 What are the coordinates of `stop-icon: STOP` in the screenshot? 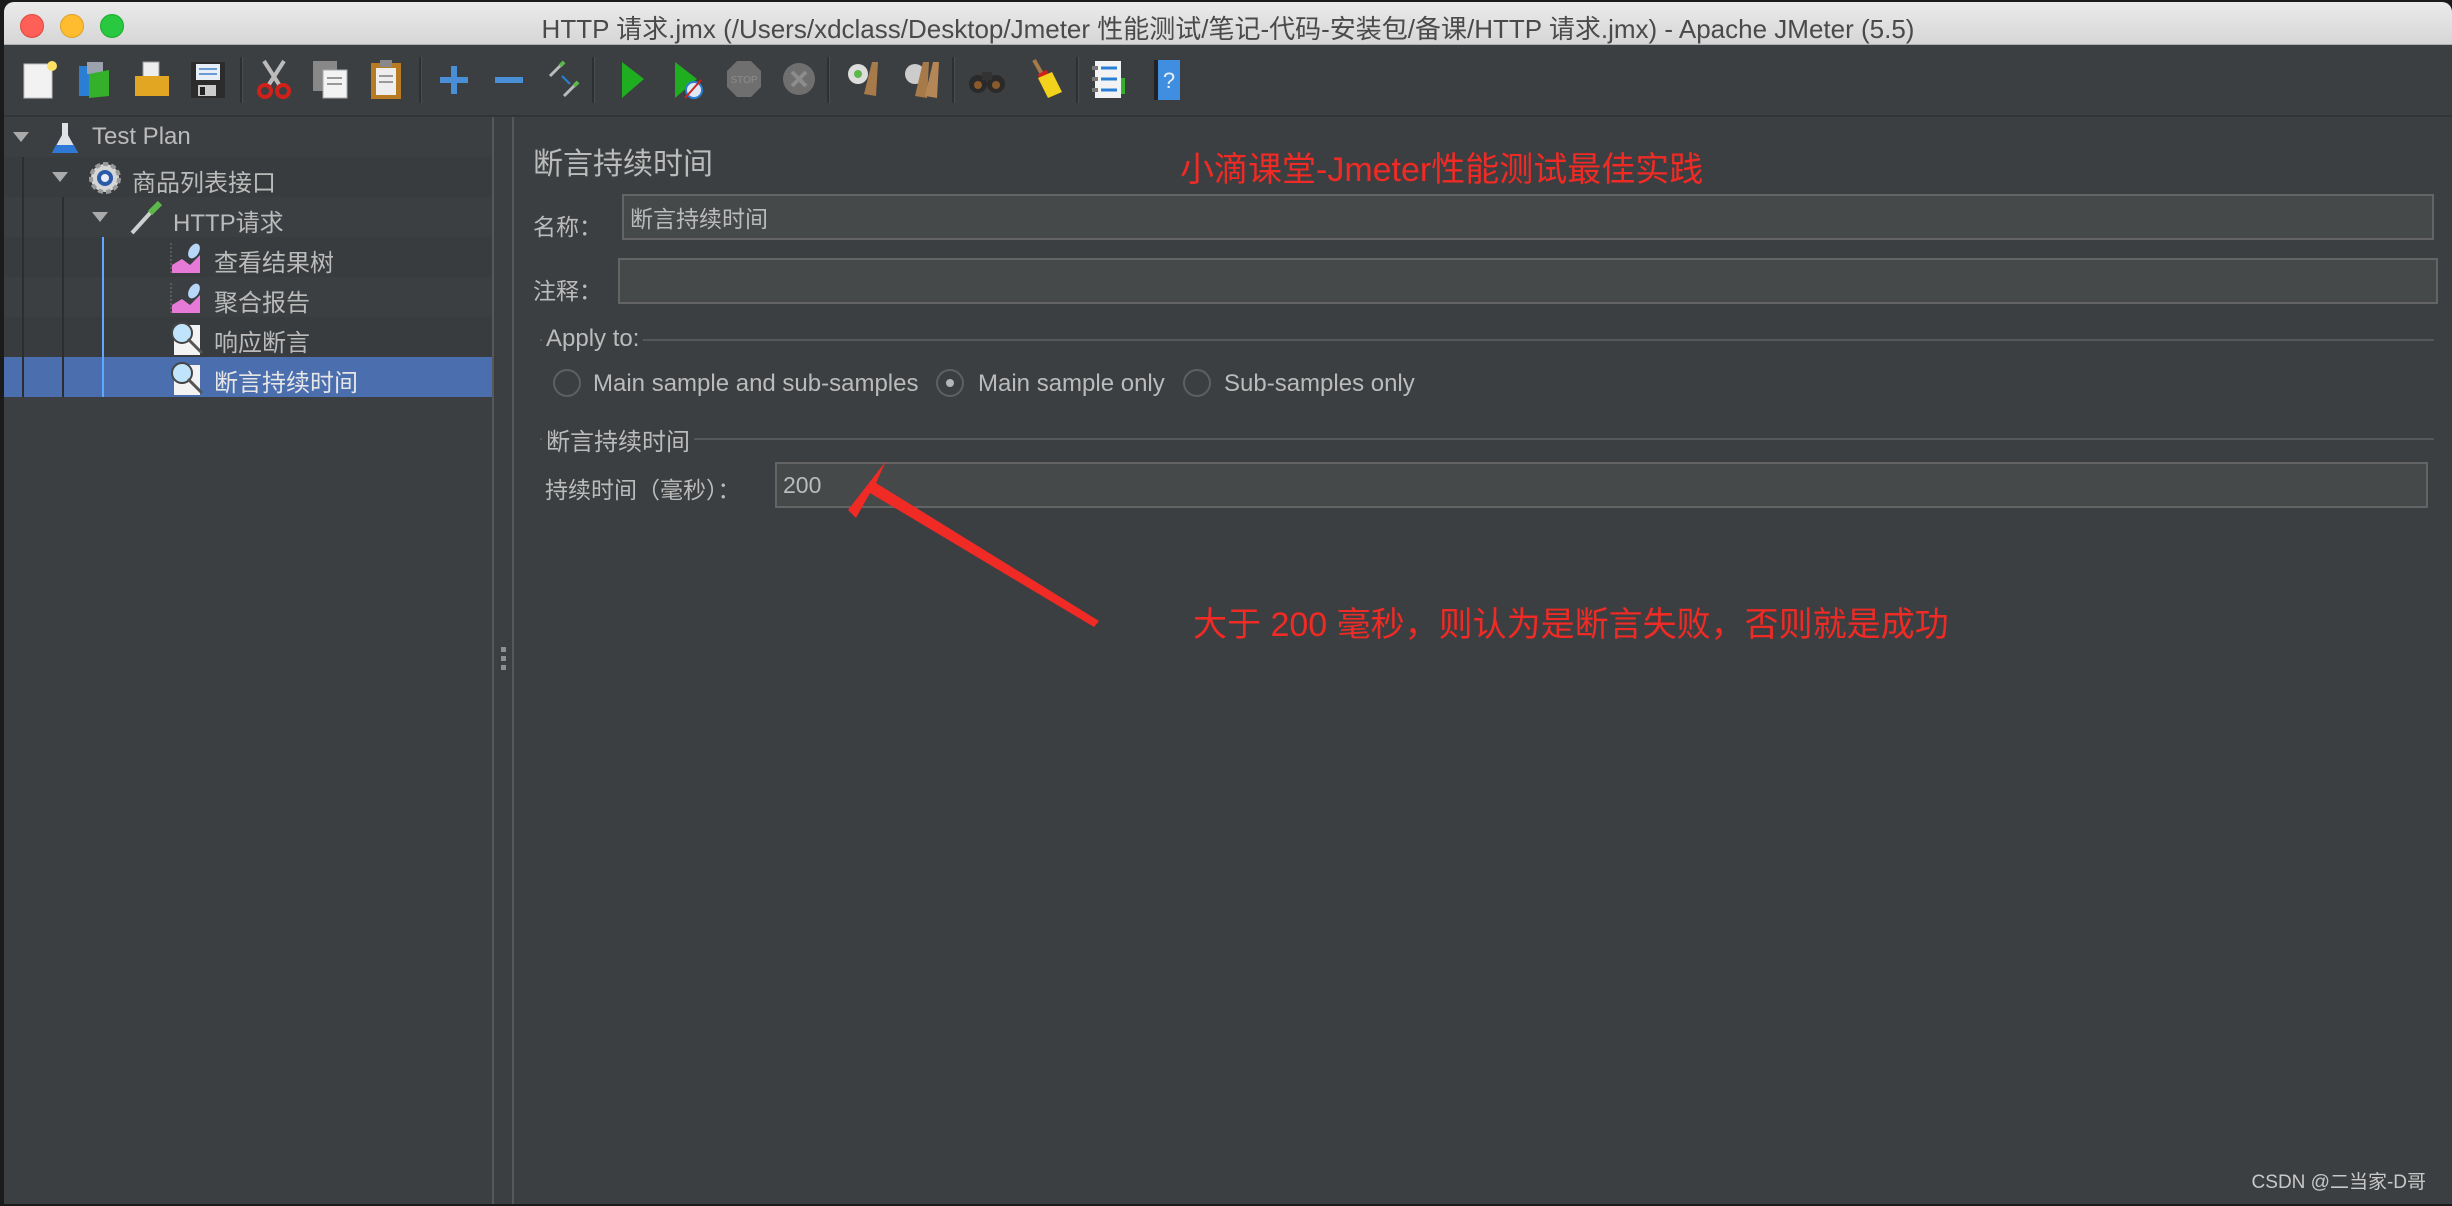 It's located at (744, 79).